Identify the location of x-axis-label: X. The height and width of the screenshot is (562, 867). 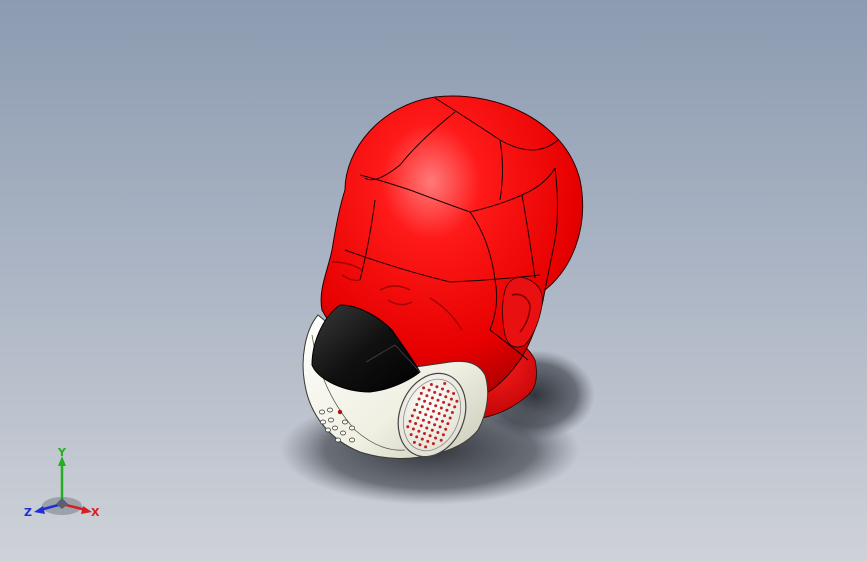
(95, 512).